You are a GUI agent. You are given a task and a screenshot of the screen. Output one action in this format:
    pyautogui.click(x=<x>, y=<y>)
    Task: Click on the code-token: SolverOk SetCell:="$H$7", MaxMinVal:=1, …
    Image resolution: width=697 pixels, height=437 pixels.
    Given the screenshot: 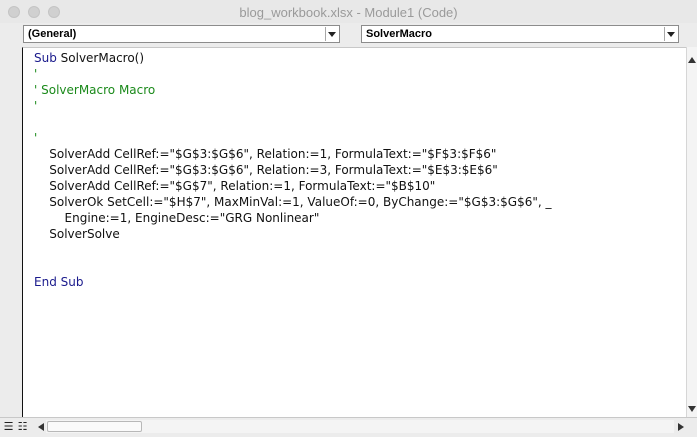 What is the action you would take?
    pyautogui.click(x=293, y=202)
    